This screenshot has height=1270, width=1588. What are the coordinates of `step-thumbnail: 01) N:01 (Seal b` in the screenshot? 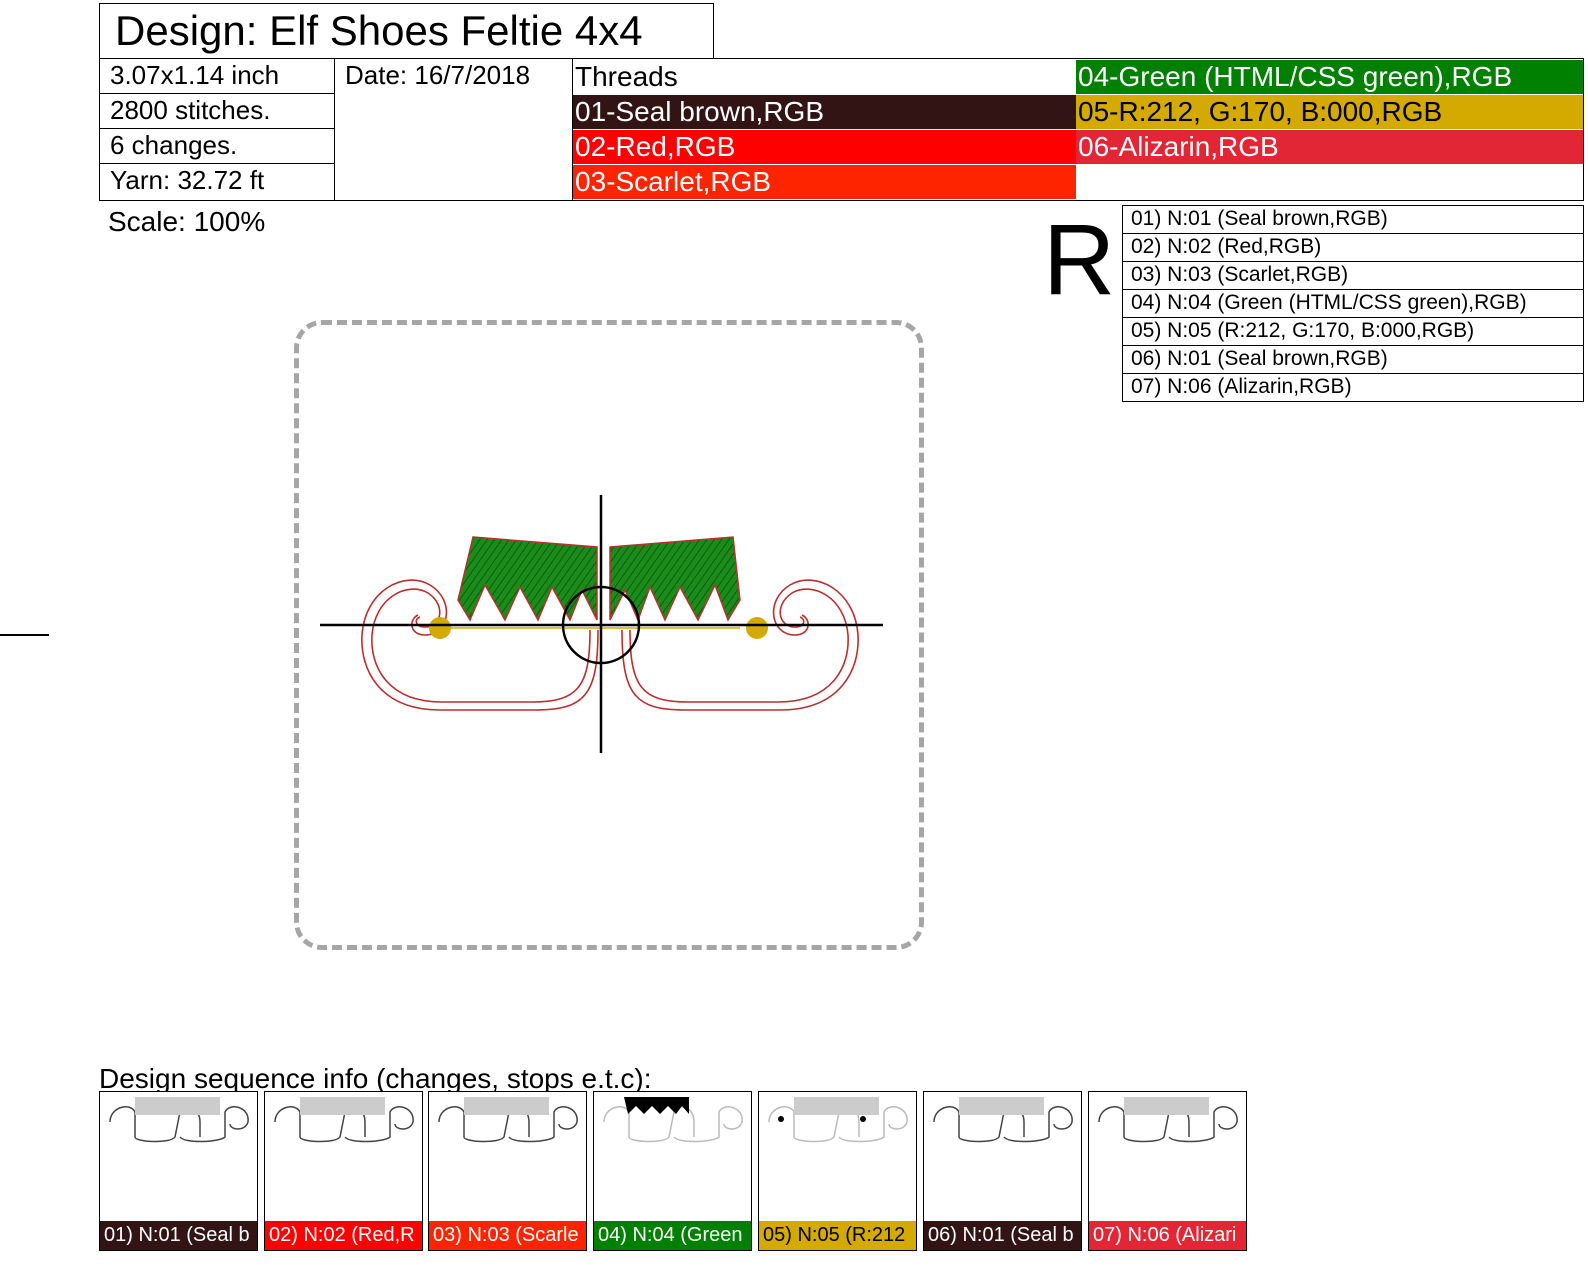 It's located at (178, 1171).